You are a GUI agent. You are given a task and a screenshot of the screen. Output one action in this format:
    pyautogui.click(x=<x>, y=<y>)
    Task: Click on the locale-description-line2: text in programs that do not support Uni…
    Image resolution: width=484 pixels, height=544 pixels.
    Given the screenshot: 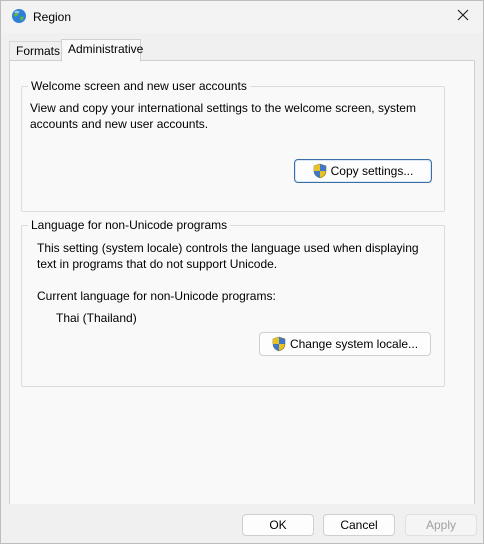 What is the action you would take?
    pyautogui.click(x=157, y=264)
    